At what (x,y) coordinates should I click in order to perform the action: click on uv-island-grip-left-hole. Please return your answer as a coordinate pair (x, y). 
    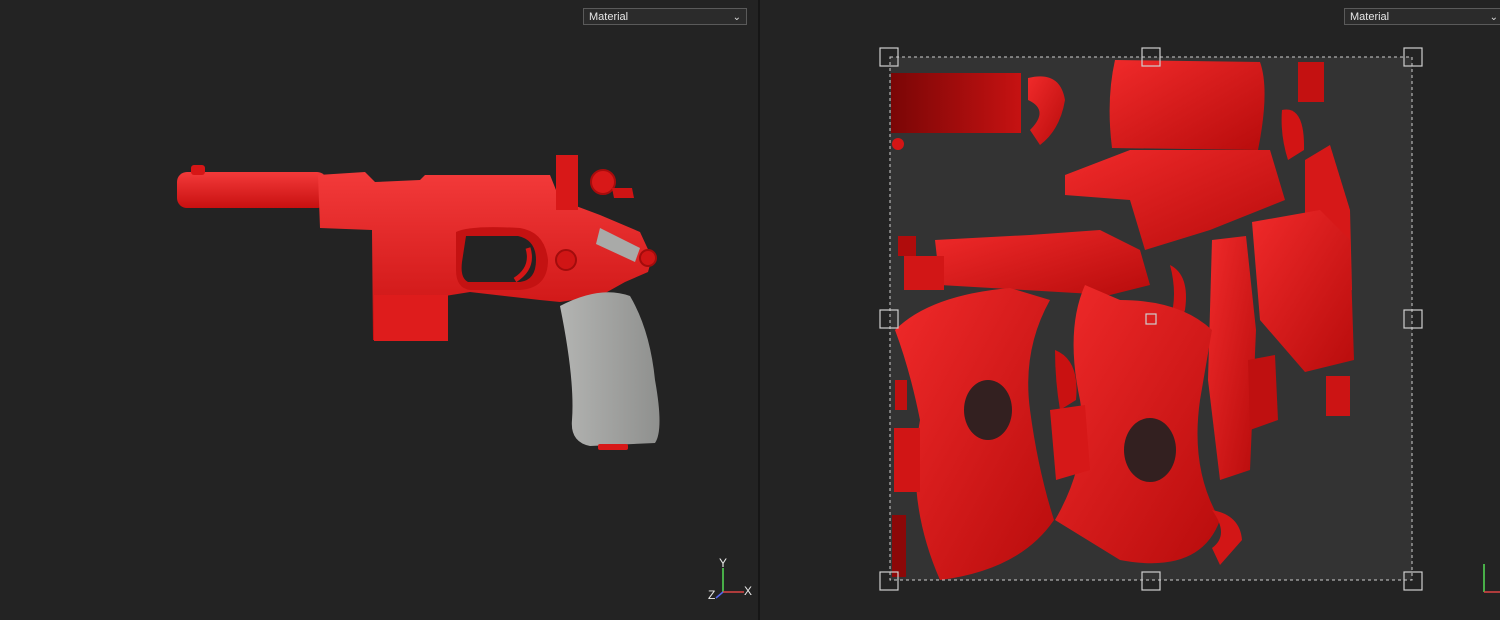
    Looking at the image, I should click on (988, 410).